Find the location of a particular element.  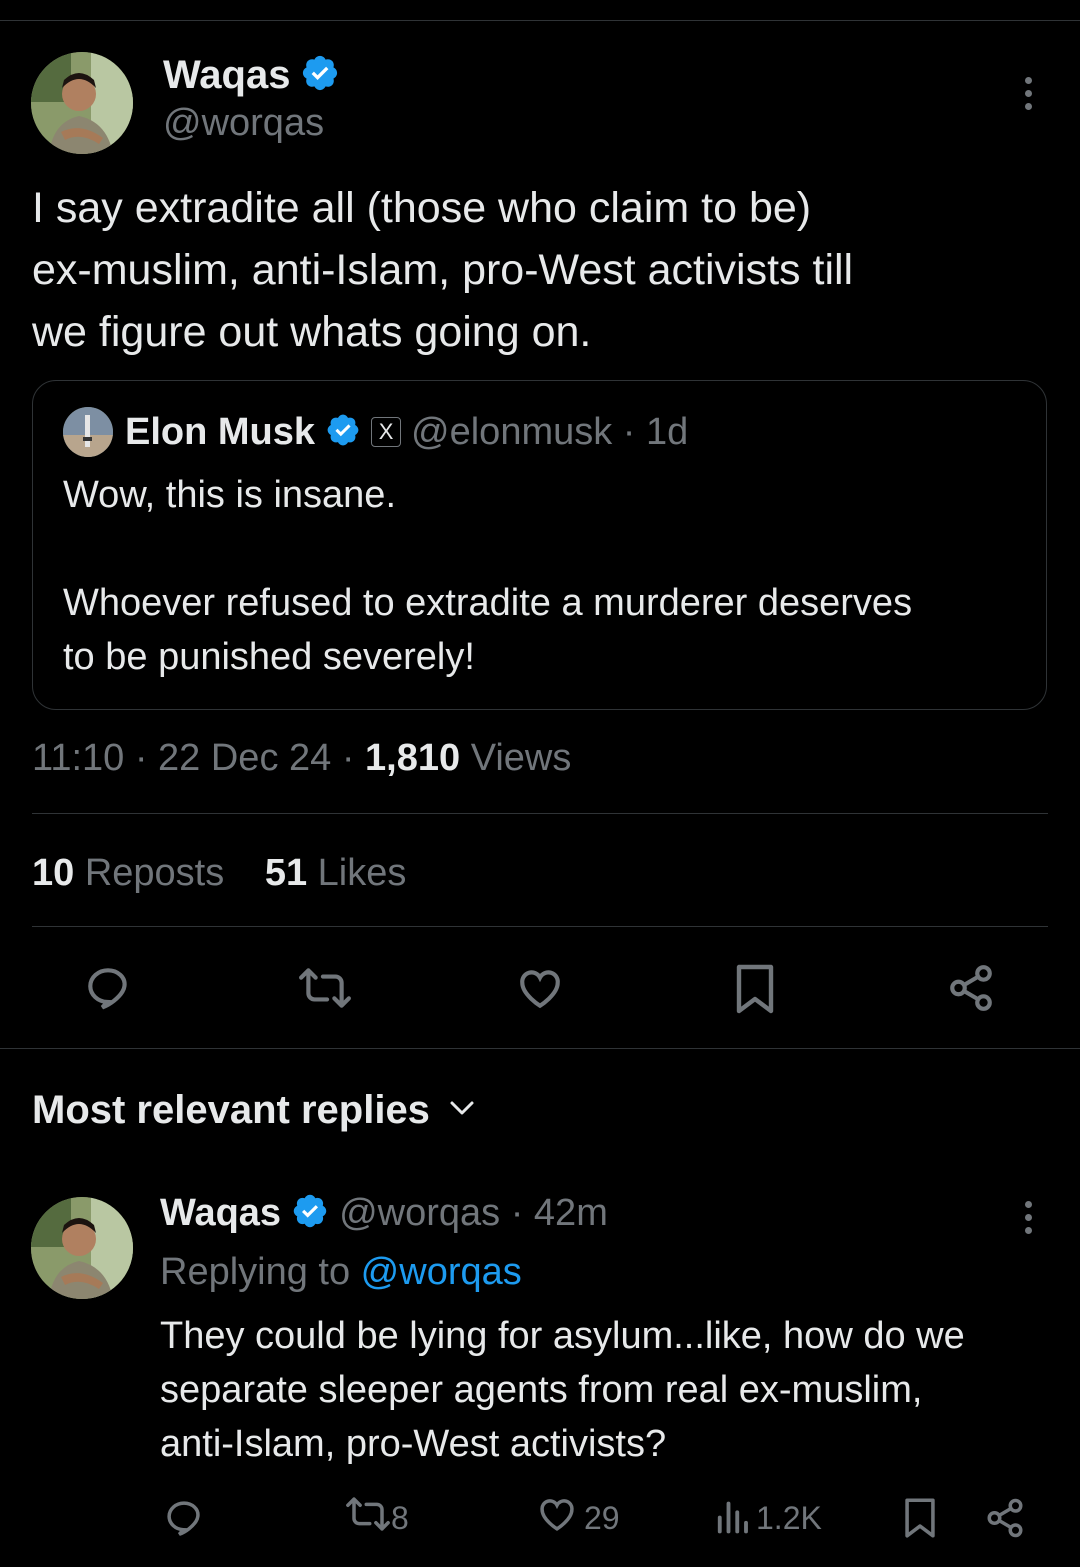

likes-stat: 51 Likes is located at coordinates (336, 873).